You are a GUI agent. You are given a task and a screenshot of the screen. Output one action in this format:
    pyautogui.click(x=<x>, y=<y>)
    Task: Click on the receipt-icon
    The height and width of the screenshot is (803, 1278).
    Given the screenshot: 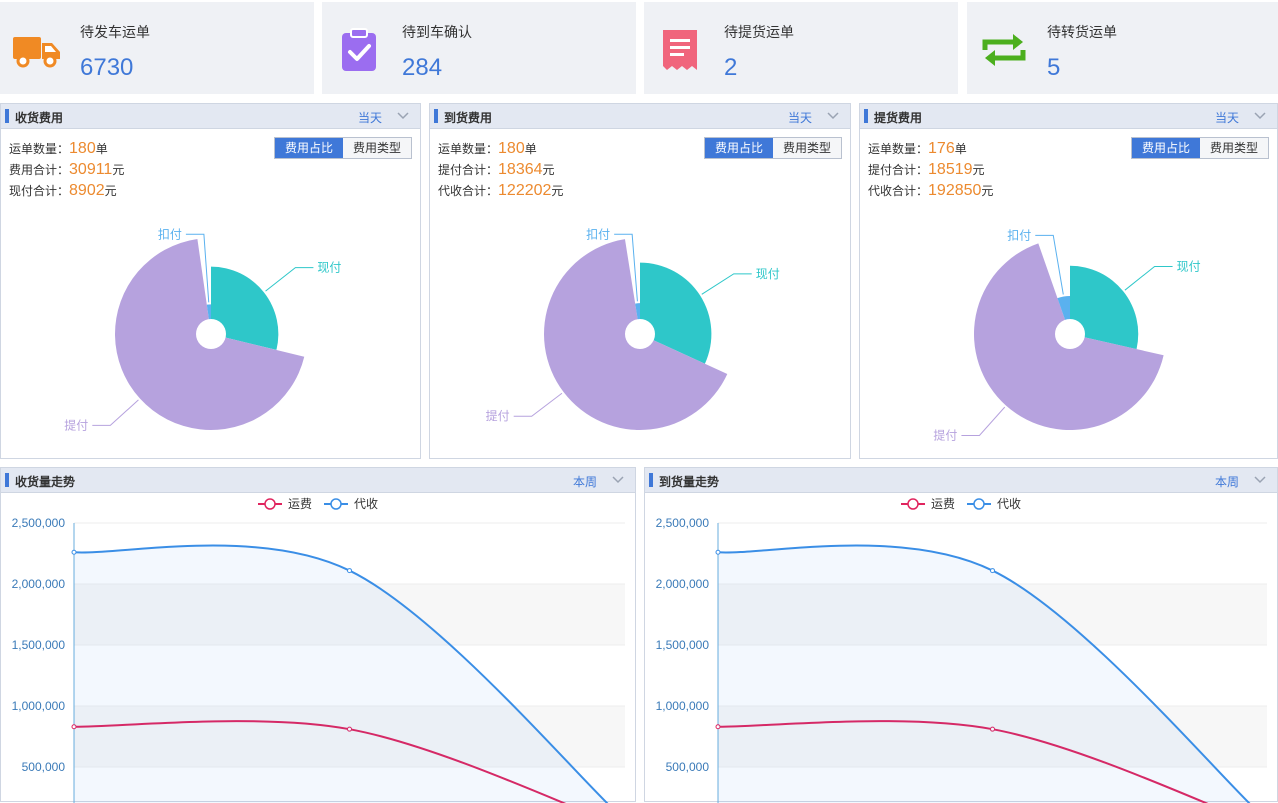 What is the action you would take?
    pyautogui.click(x=680, y=50)
    